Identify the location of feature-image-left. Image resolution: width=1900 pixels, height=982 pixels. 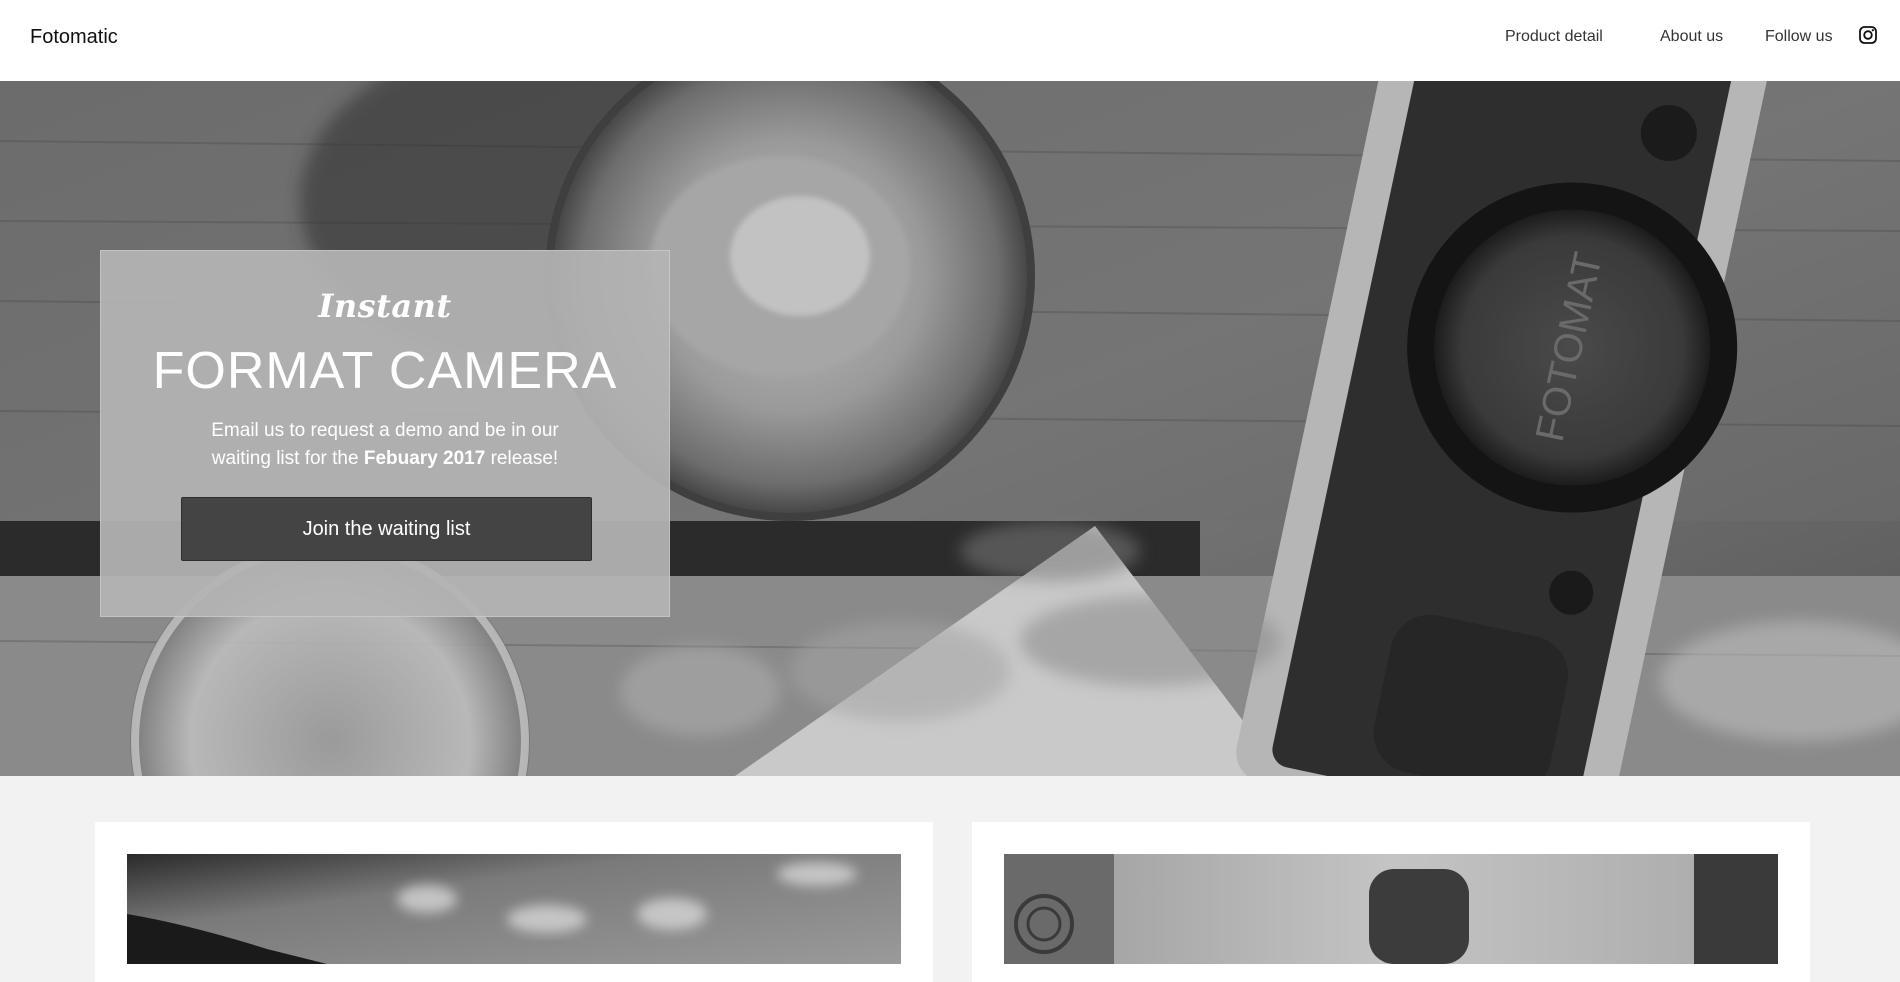
(514, 909).